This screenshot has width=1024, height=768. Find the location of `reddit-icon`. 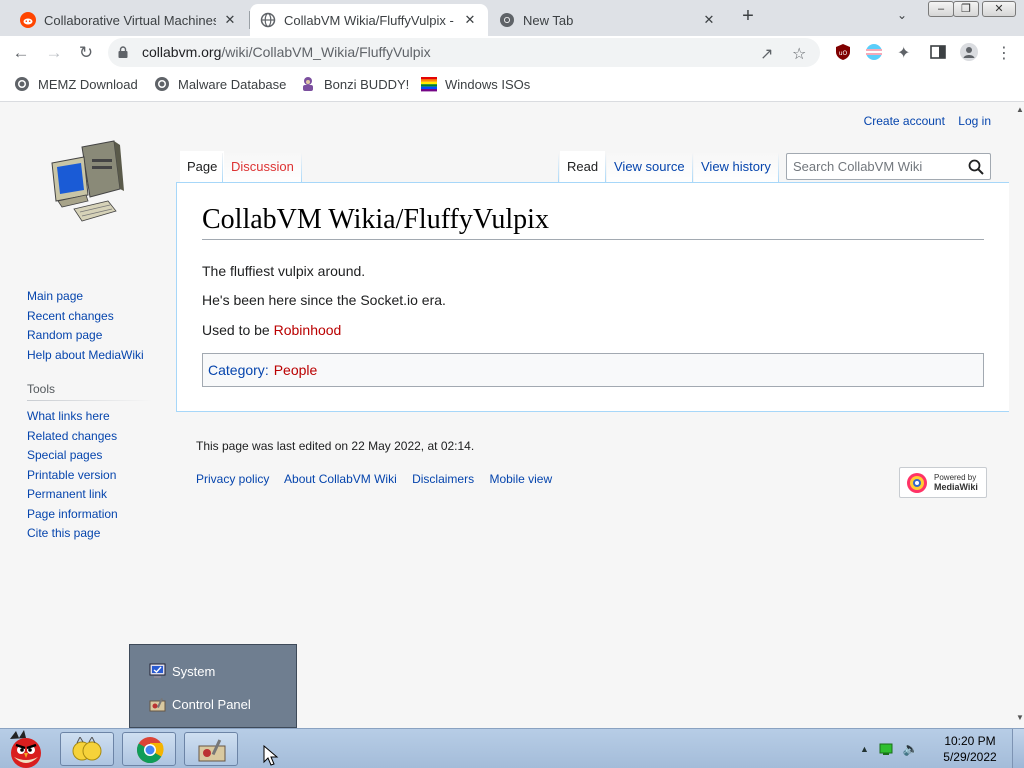

reddit-icon is located at coordinates (28, 20).